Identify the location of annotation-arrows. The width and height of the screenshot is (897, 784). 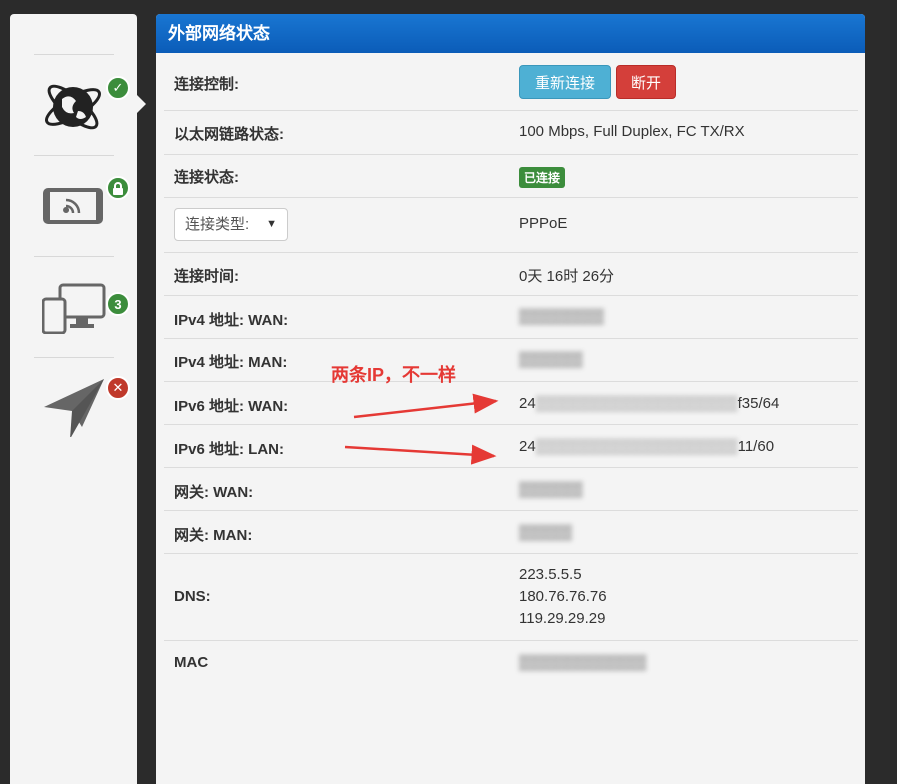
(421, 429).